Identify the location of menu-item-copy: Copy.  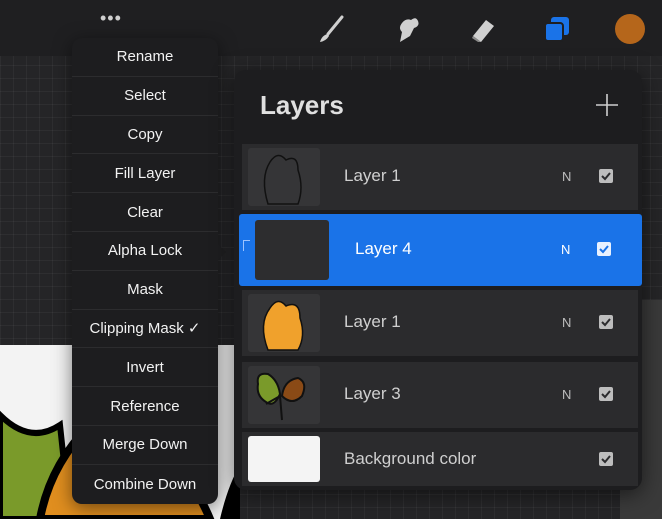
(145, 135).